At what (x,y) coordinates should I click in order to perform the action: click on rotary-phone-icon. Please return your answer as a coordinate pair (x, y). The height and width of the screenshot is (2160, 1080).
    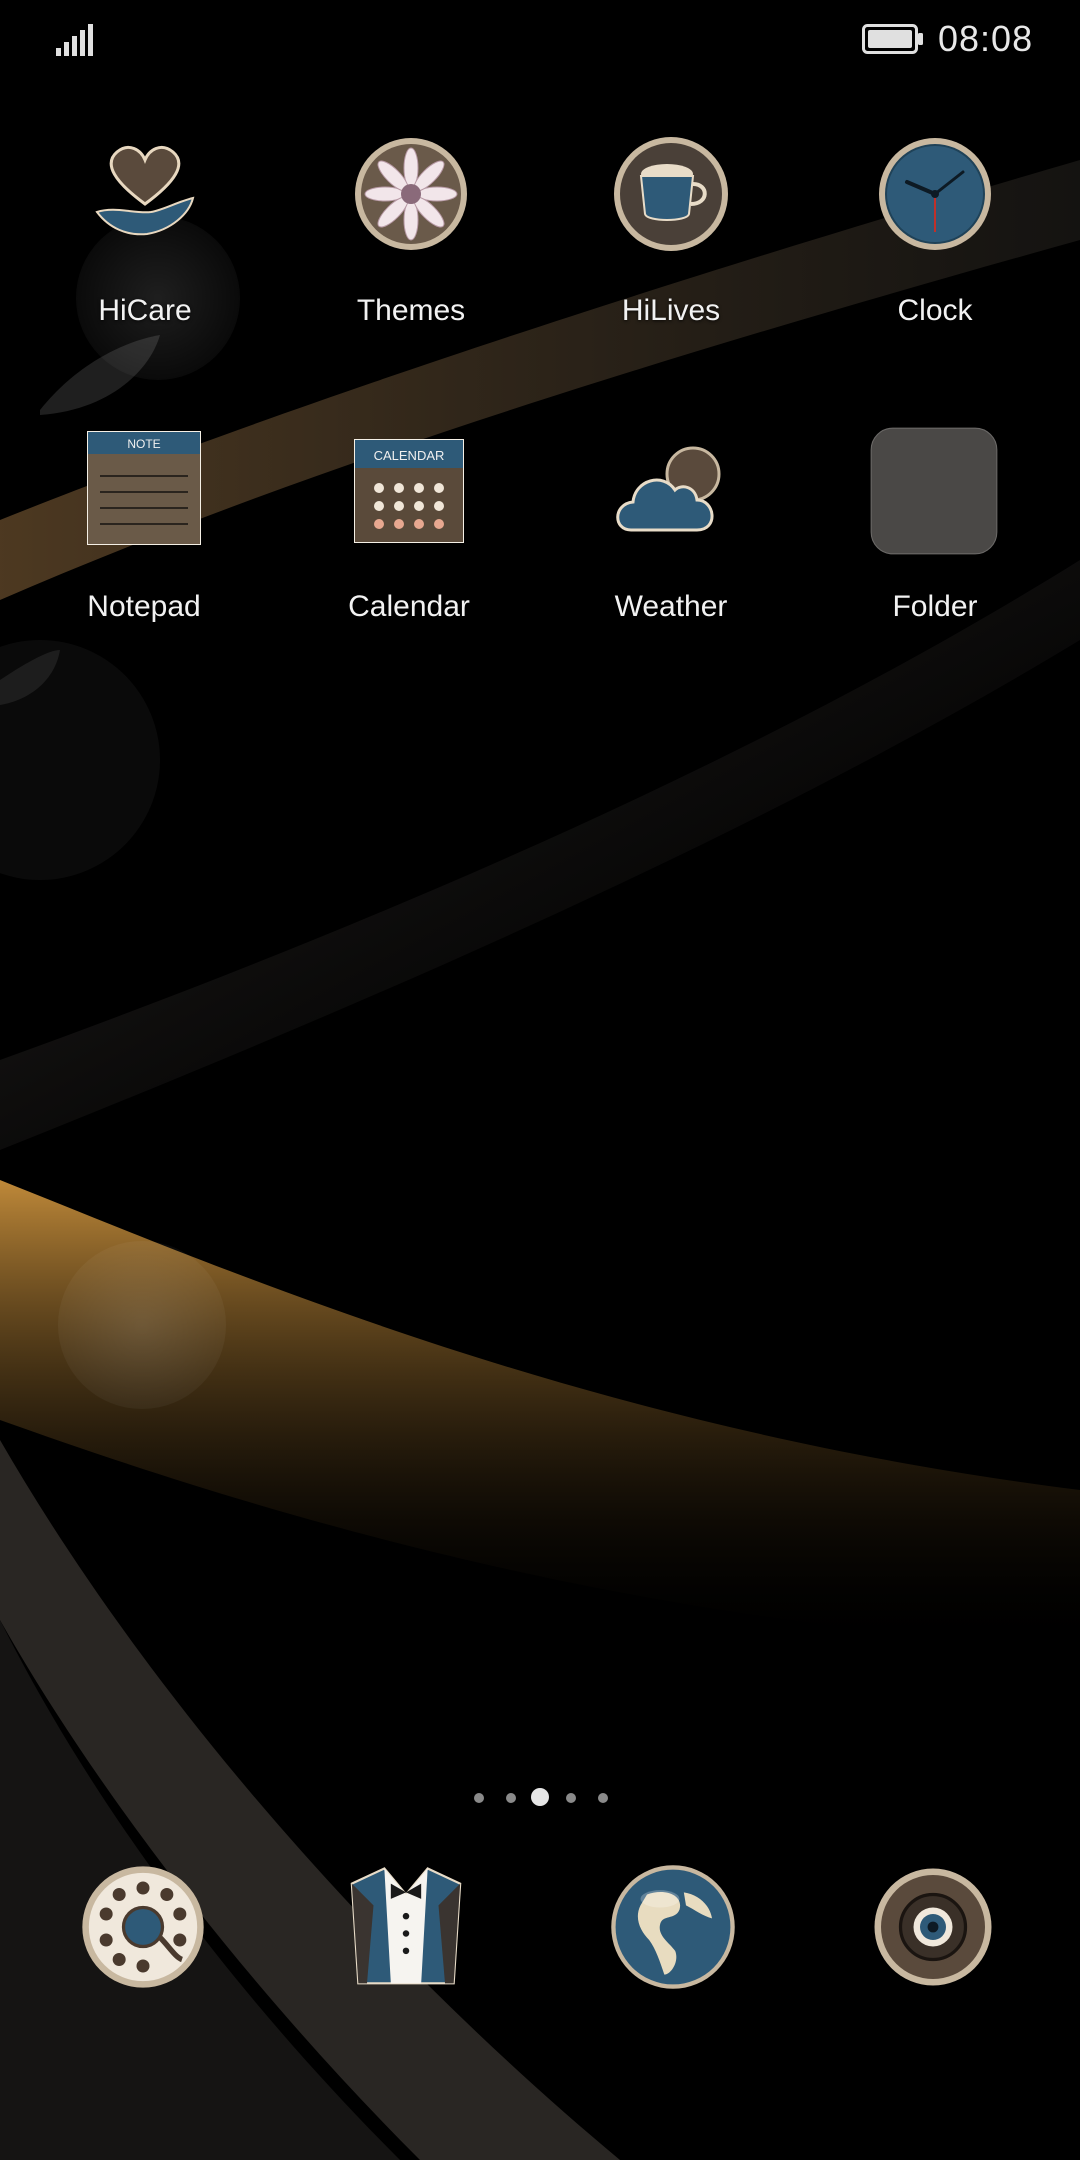
    Looking at the image, I should click on (143, 1927).